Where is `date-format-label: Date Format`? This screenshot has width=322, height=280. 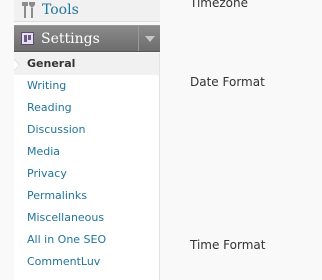 date-format-label: Date Format is located at coordinates (227, 82).